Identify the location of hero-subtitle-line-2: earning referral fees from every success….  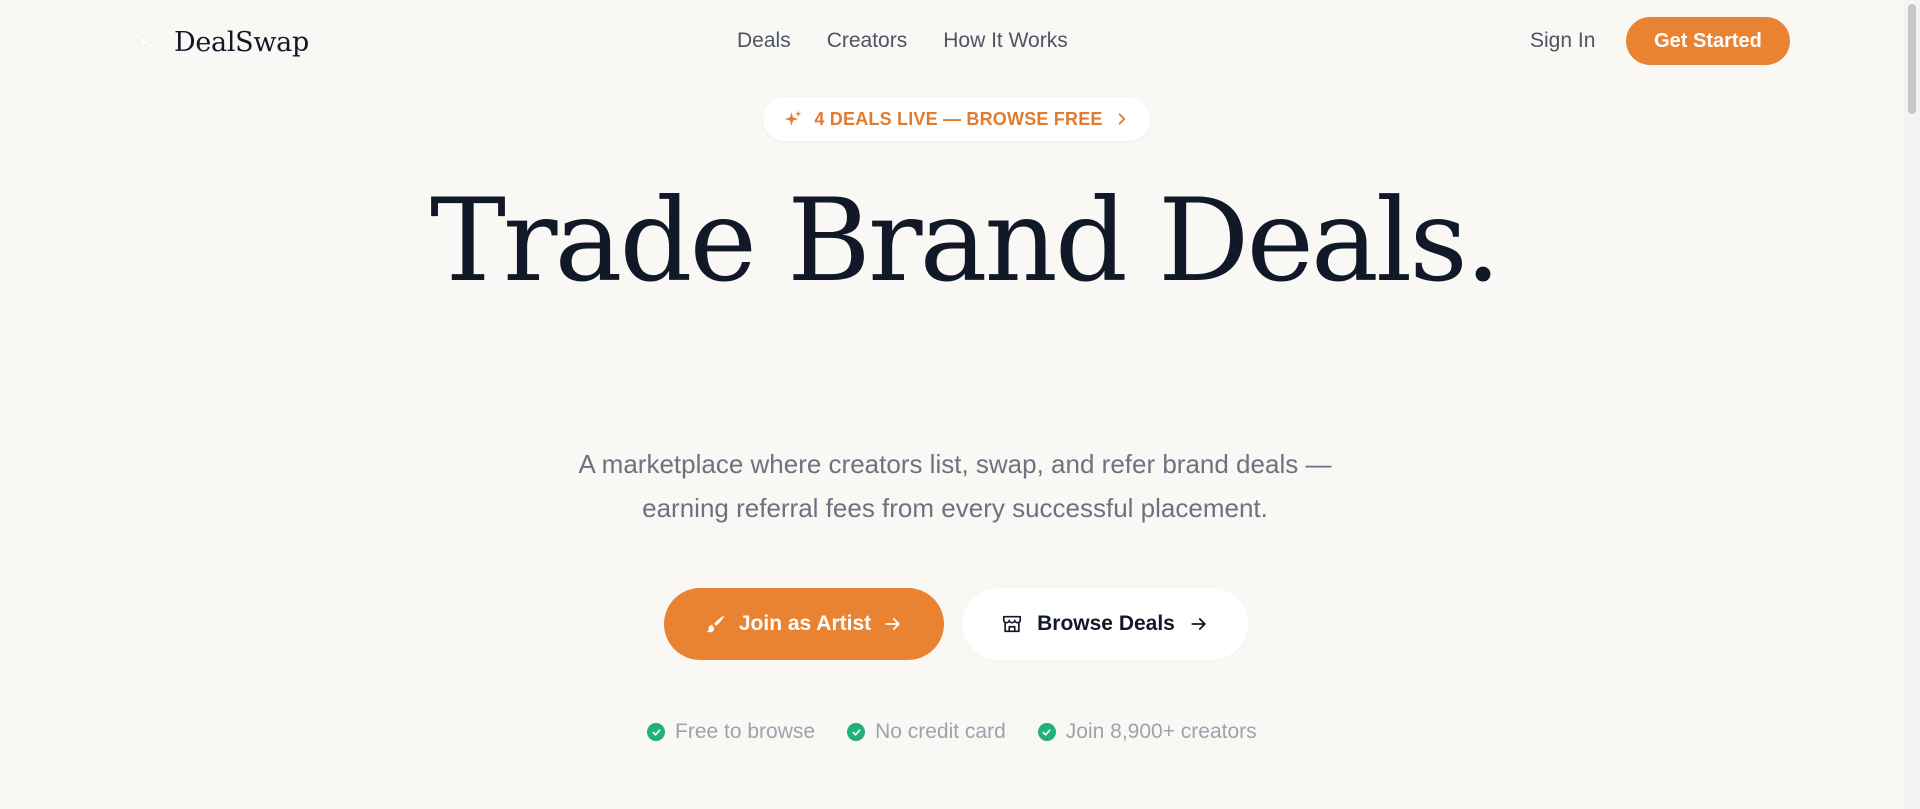
(955, 508).